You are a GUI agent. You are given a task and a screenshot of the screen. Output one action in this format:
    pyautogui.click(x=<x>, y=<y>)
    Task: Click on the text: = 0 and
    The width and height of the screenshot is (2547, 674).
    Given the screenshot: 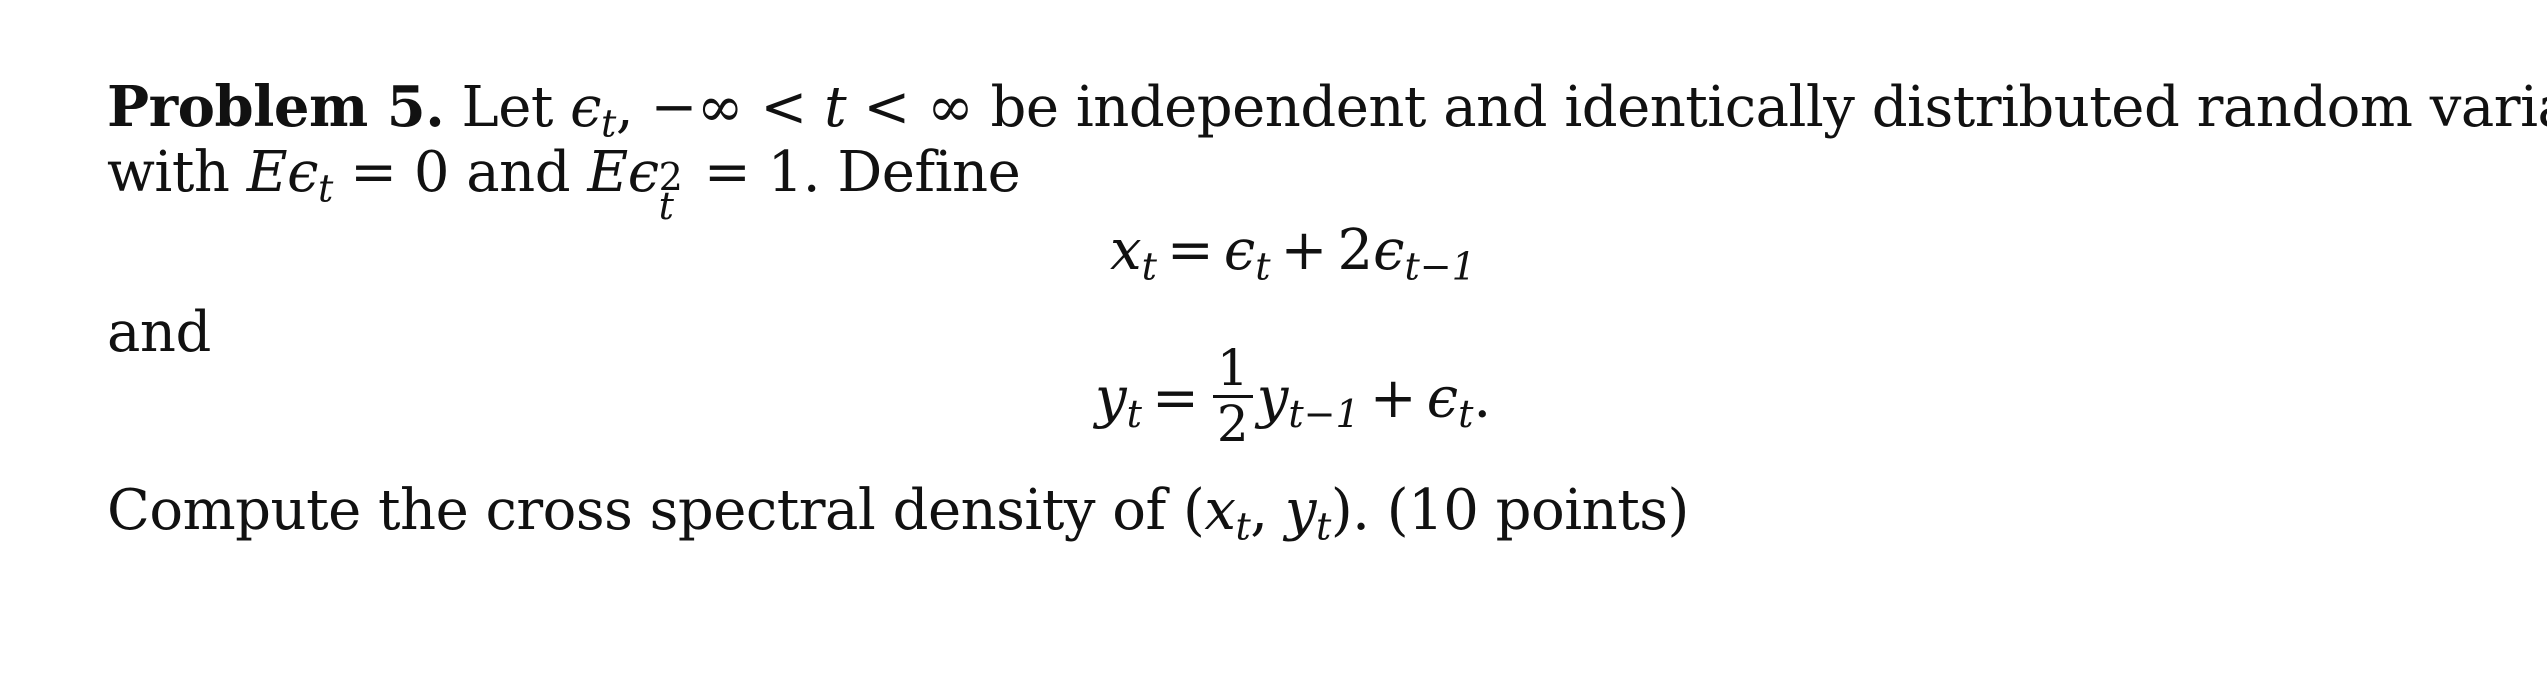 What is the action you would take?
    pyautogui.click(x=460, y=172)
    